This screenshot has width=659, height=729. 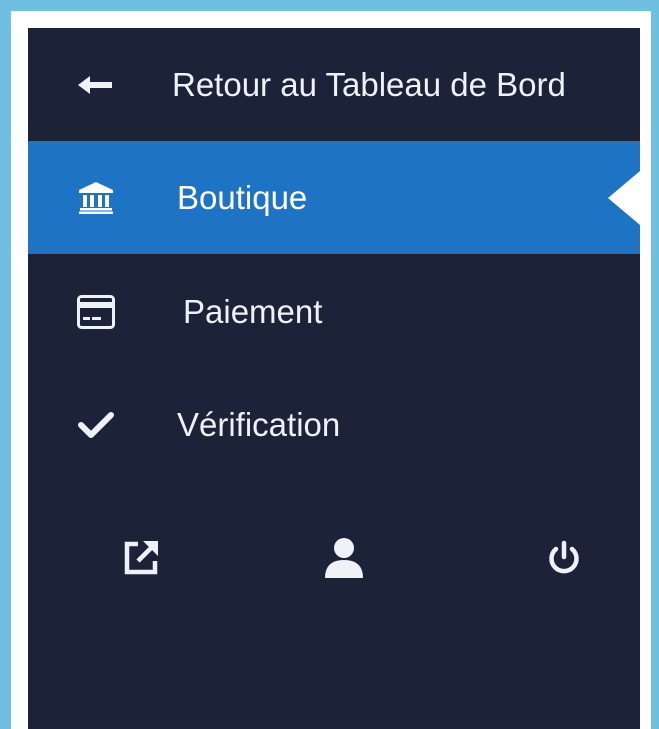 I want to click on back-to-dashboard-label: Retour au Tableau de Bord, so click(x=369, y=84).